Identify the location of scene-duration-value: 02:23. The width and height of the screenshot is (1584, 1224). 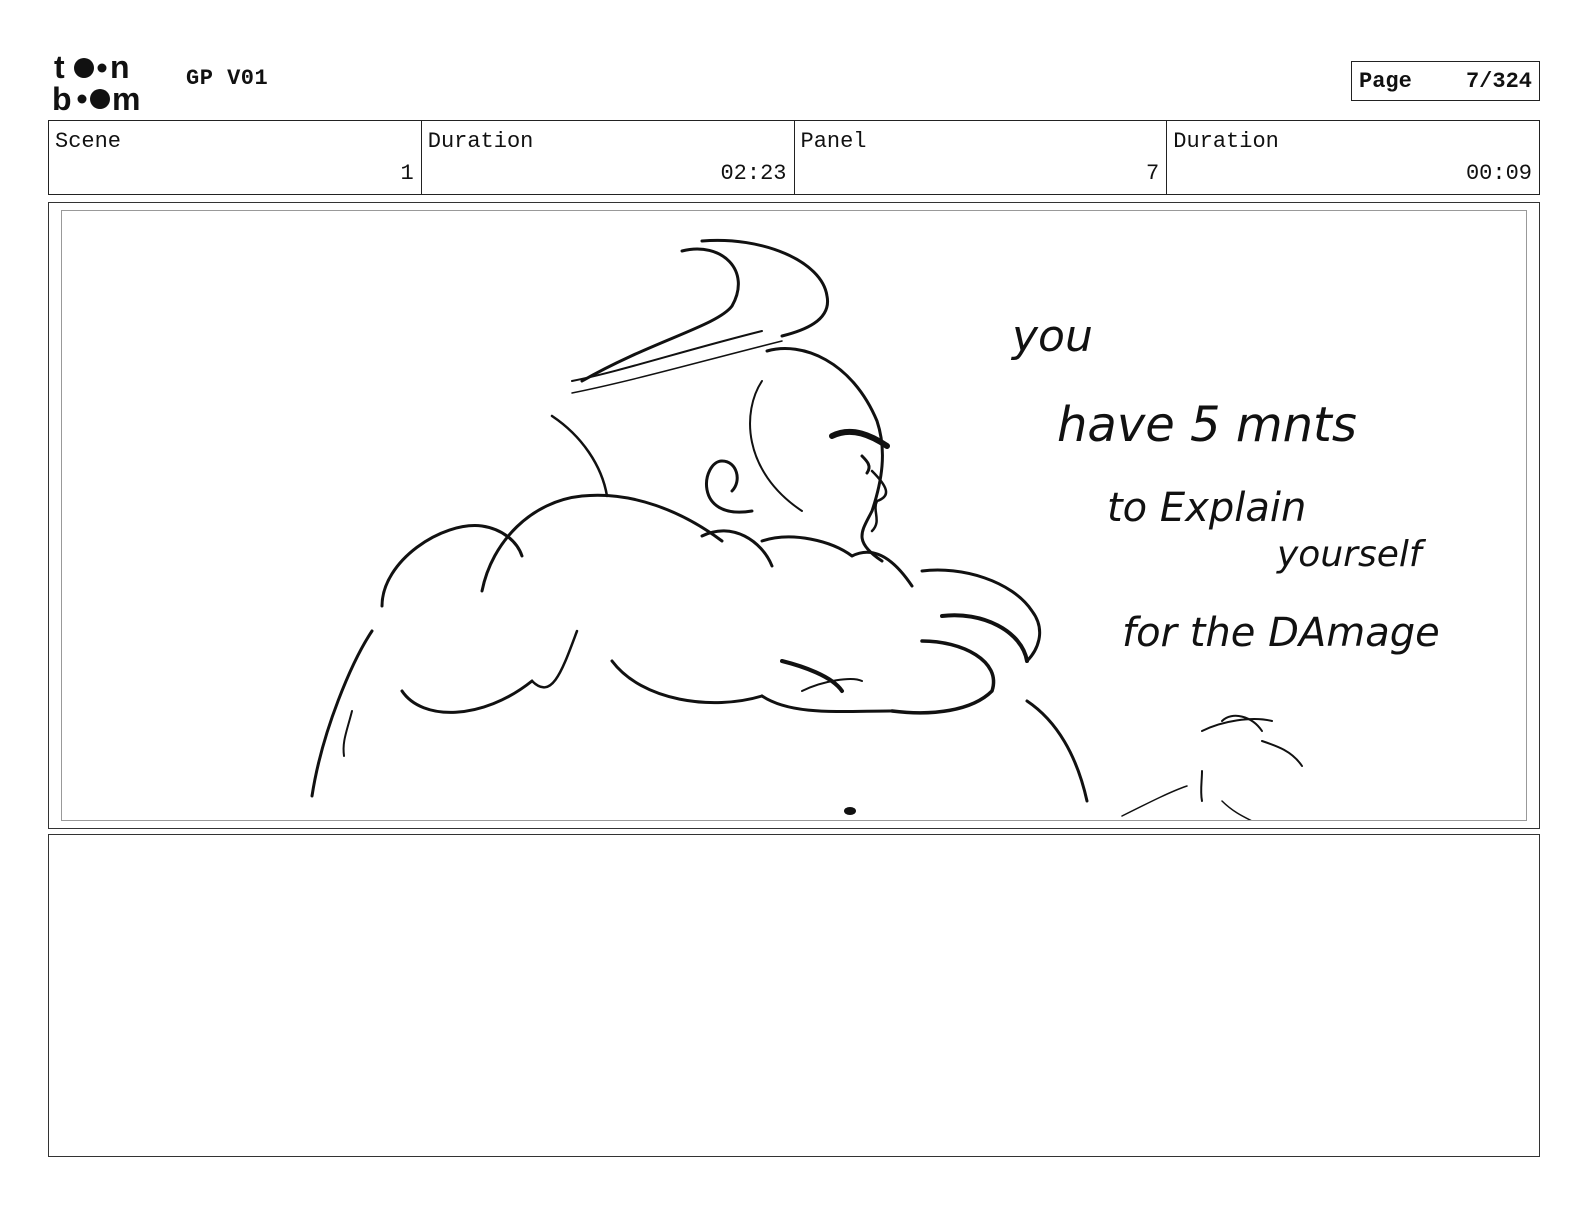
(753, 173).